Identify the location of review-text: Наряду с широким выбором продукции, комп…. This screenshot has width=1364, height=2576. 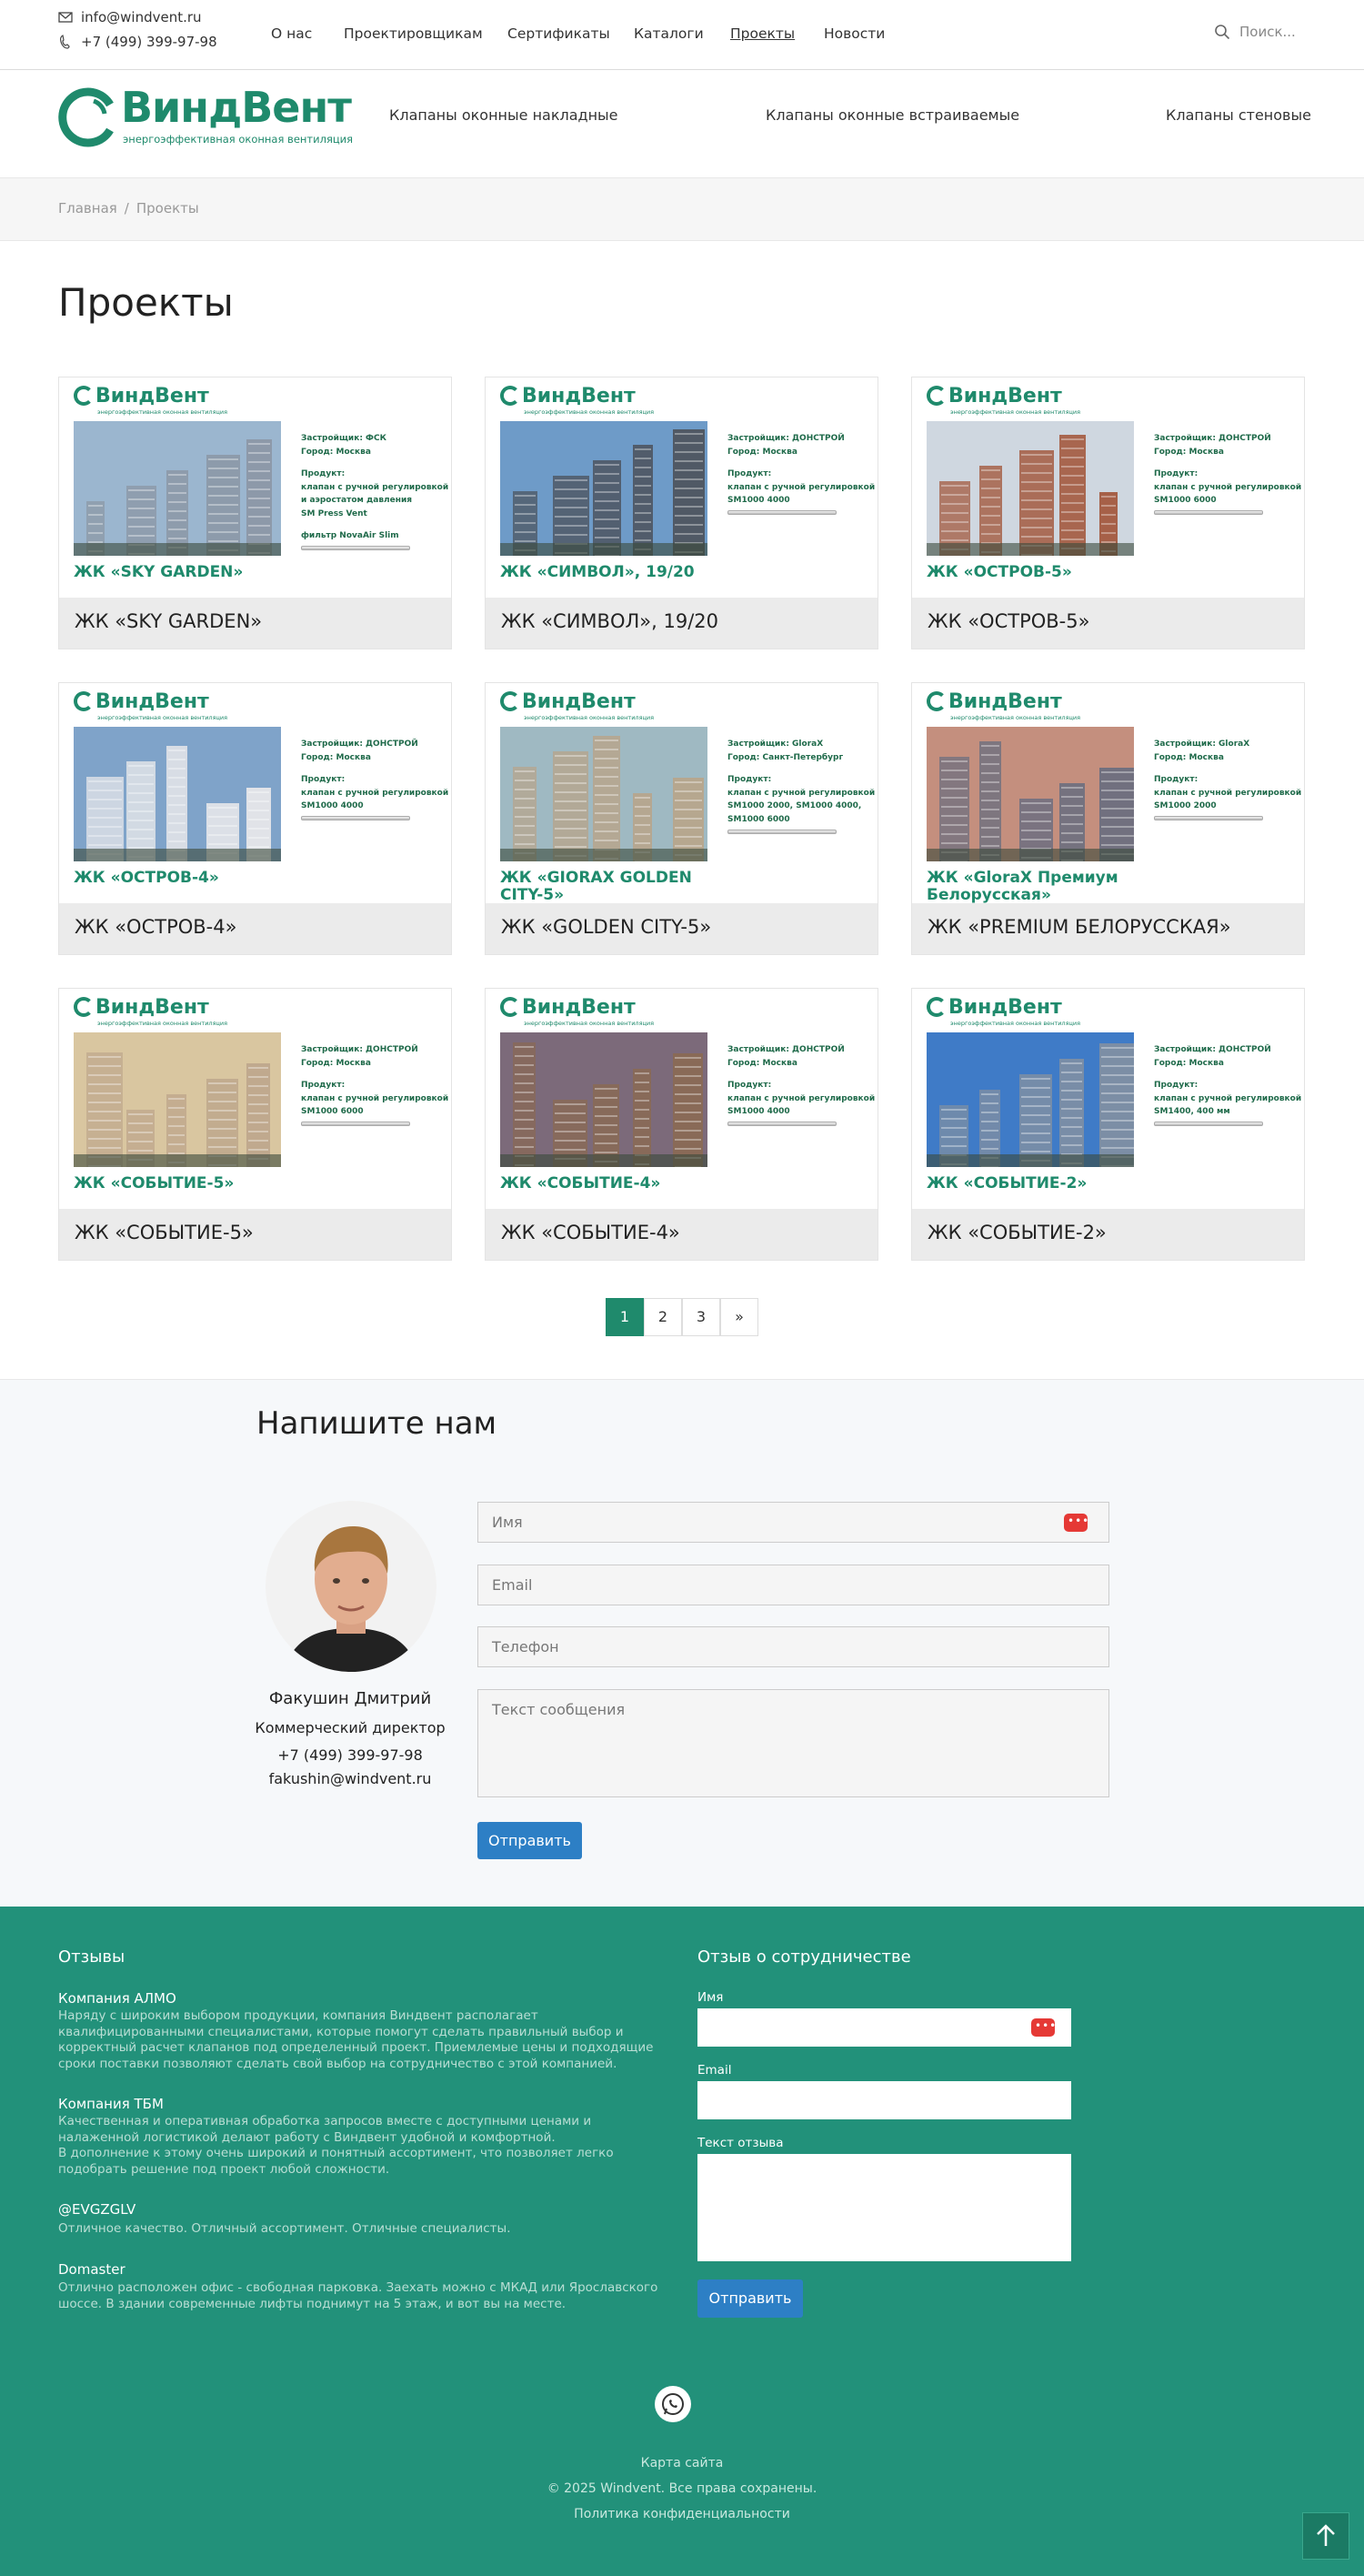
(356, 2039).